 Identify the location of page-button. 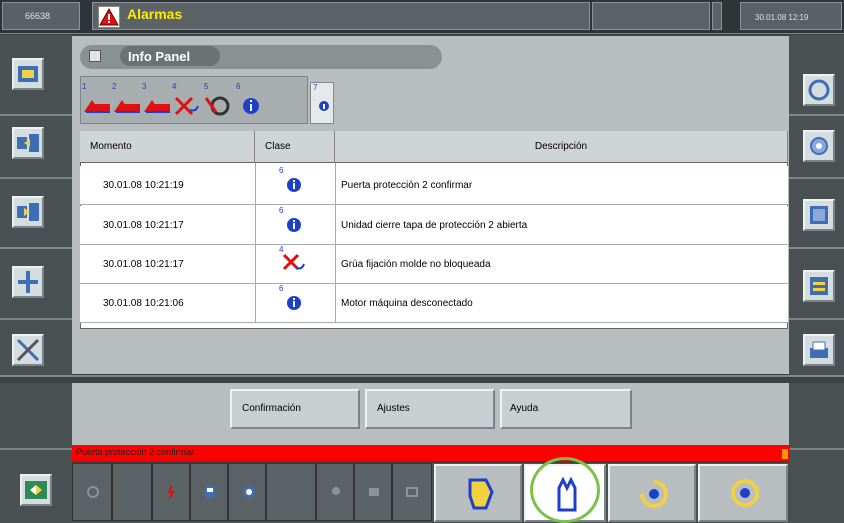
(209, 492).